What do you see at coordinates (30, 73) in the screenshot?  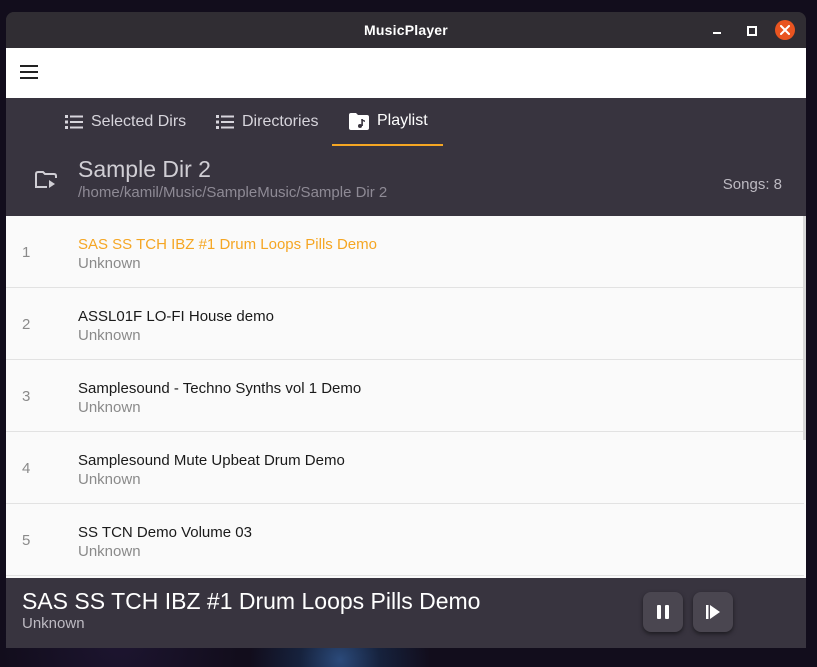 I see `hamburger-menu-icon` at bounding box center [30, 73].